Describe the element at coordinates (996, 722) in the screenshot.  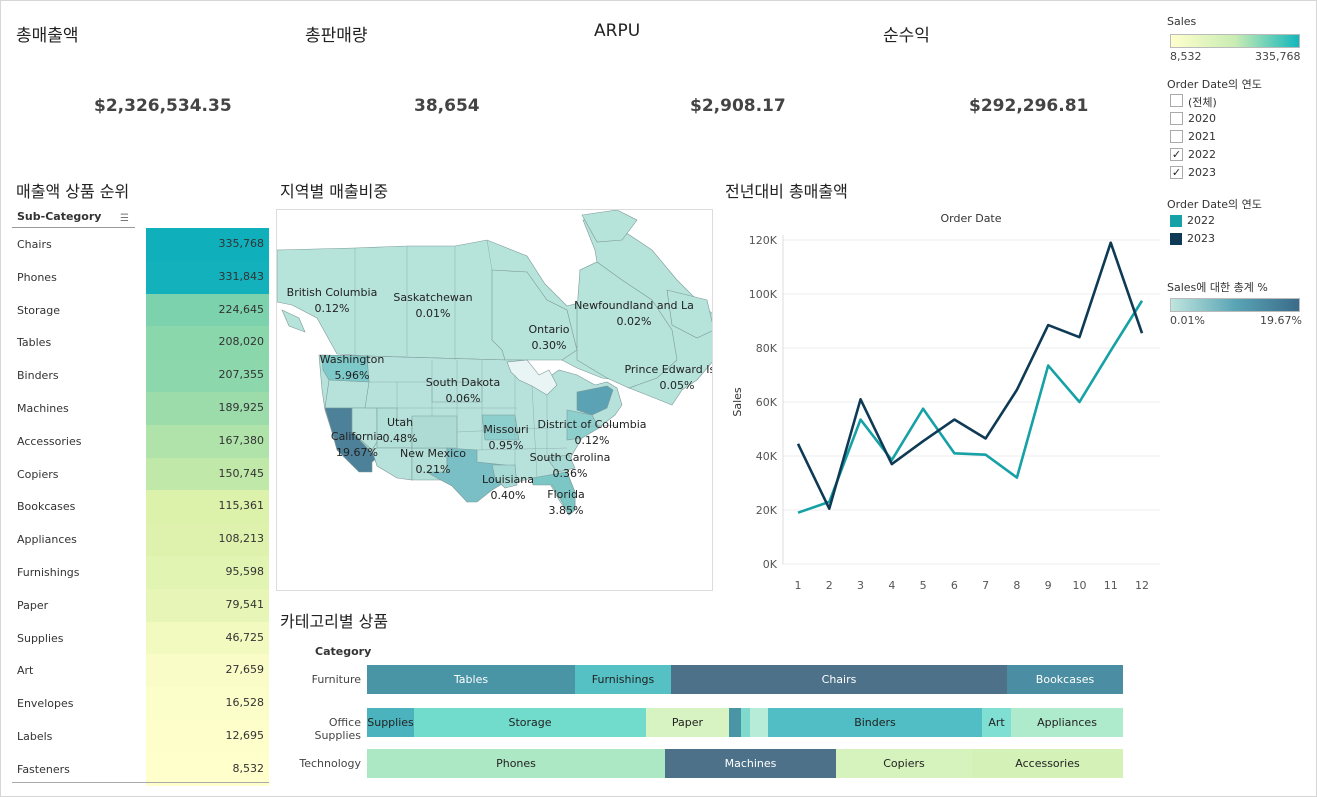
I see `category-segment: Art` at that location.